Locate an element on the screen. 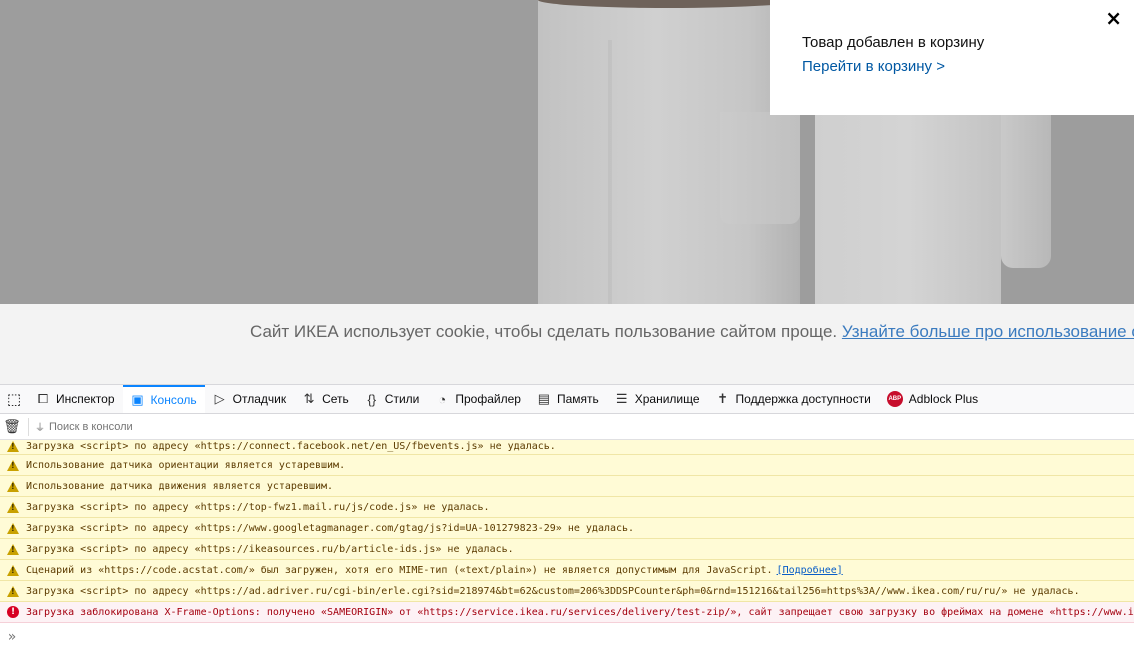  paper-tube-right-small is located at coordinates (1026, 190).